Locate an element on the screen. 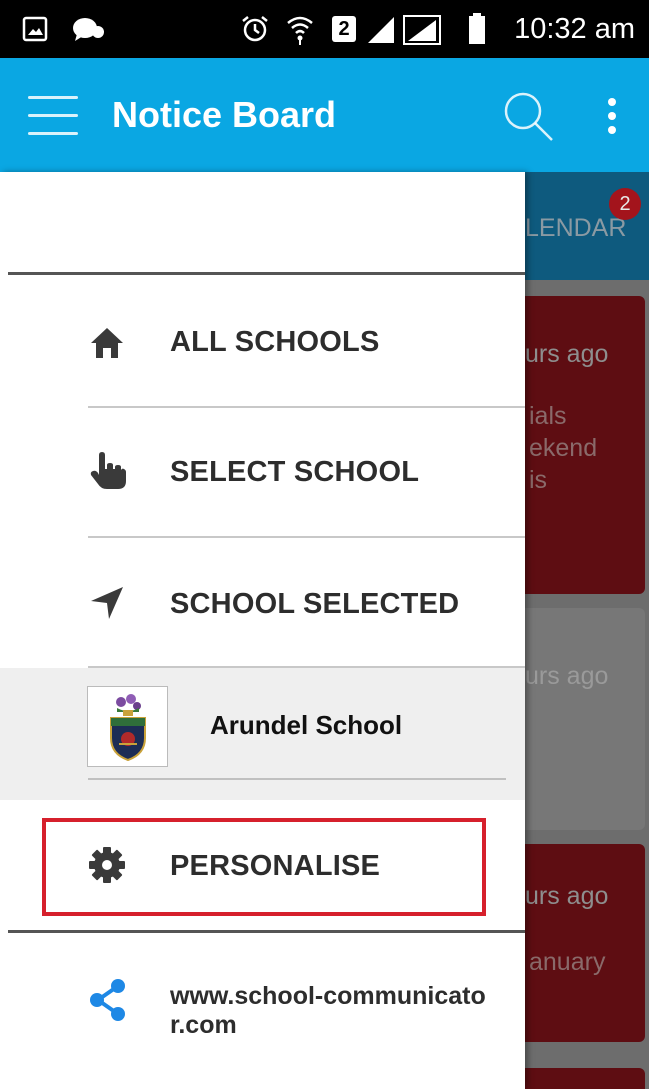  notice-card: urs ago ials ekend is is located at coordinates (585, 445).